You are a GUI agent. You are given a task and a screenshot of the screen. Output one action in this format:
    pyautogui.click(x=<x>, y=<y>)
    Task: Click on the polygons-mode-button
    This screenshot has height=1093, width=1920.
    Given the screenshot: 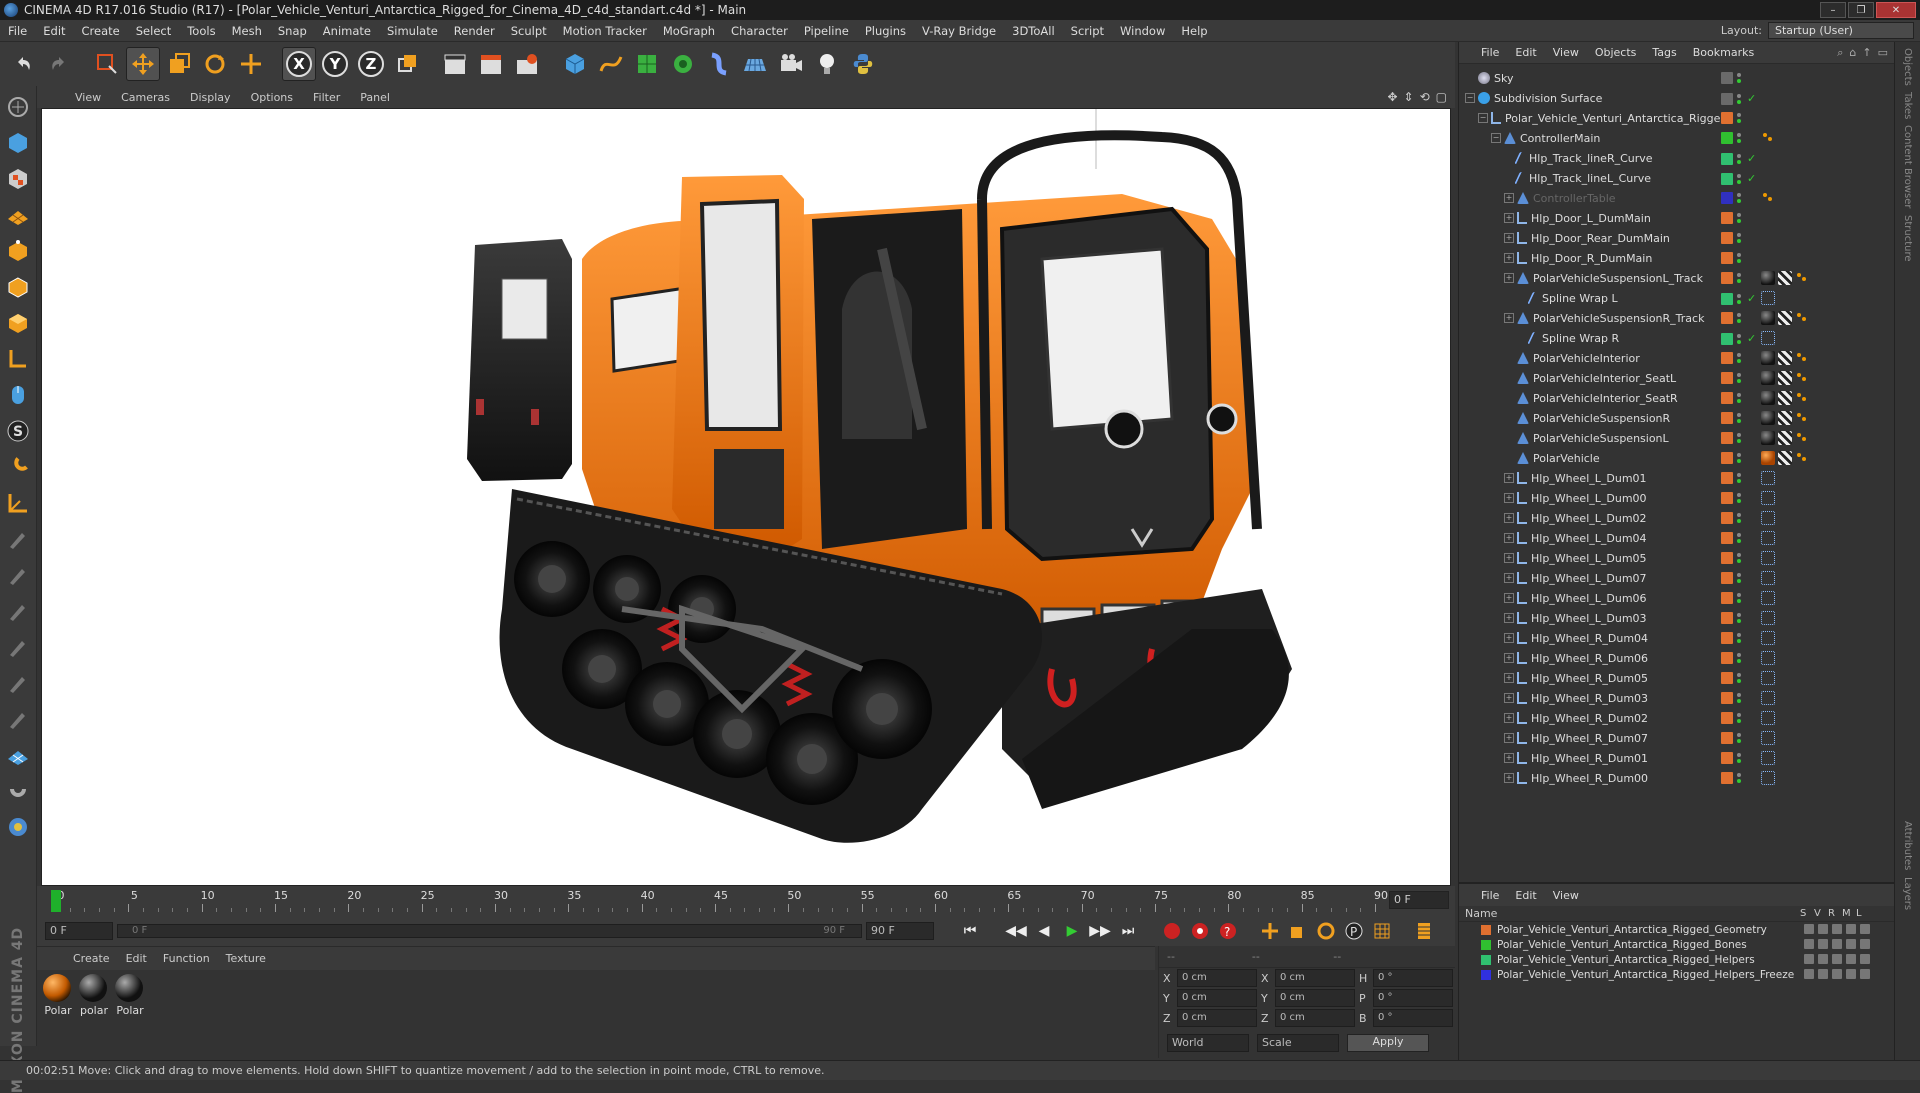 What is the action you would take?
    pyautogui.click(x=18, y=323)
    